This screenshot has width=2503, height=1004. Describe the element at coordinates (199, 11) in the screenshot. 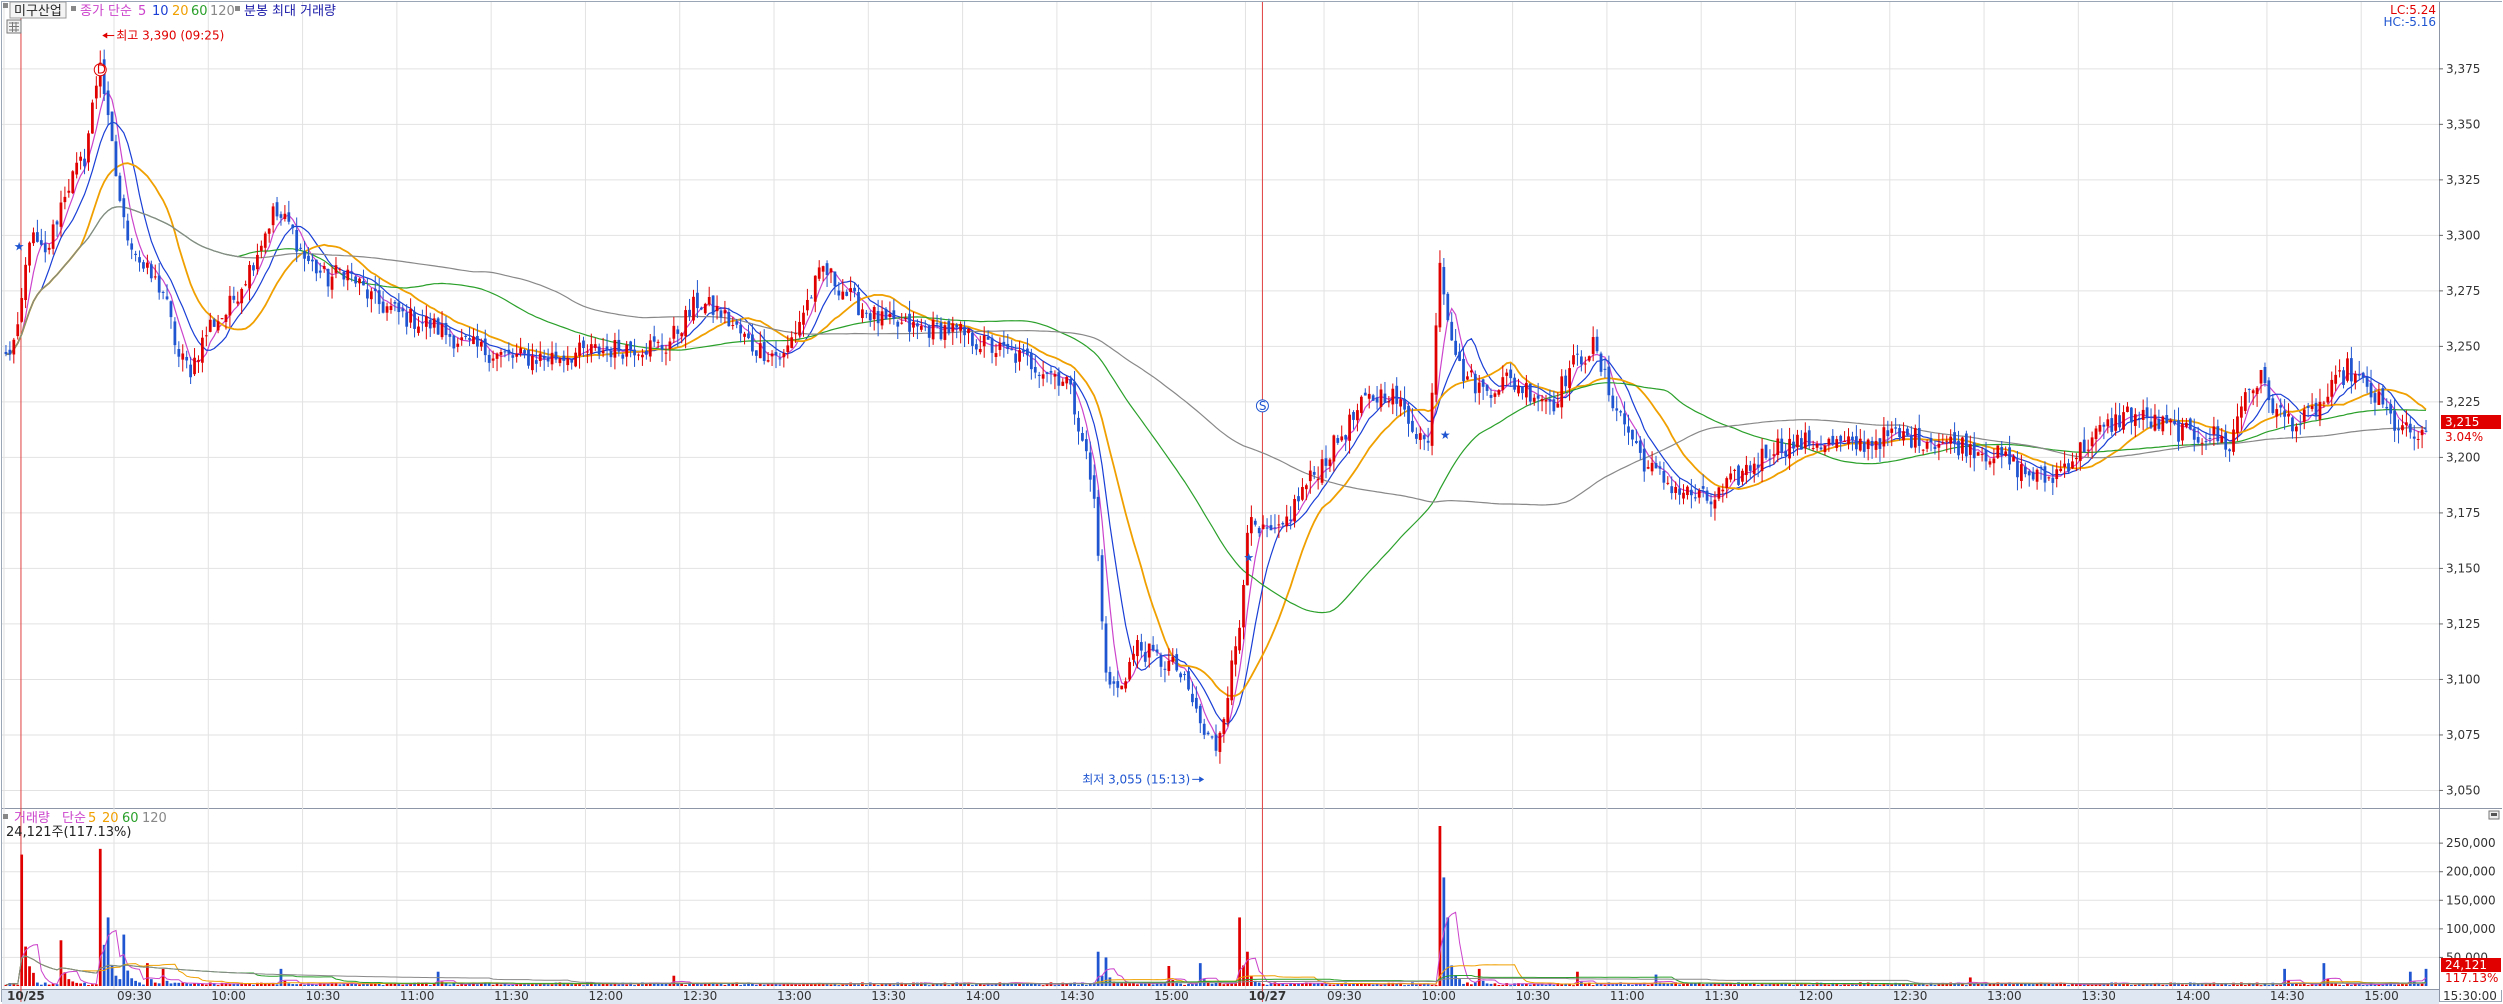

I see `ma-legend-60: 60` at that location.